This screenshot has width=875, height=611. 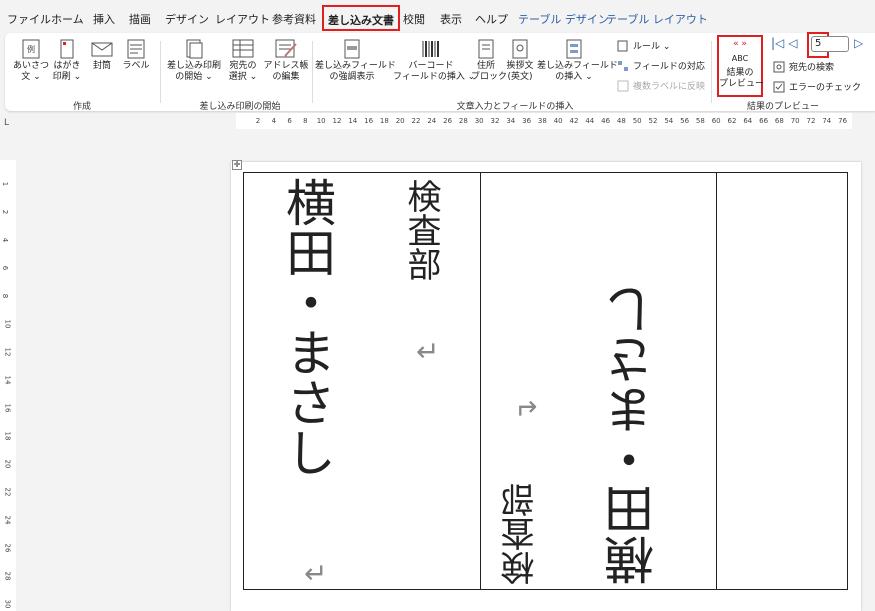 What do you see at coordinates (732, 121) in the screenshot?
I see `ruler-tick-label: 62` at bounding box center [732, 121].